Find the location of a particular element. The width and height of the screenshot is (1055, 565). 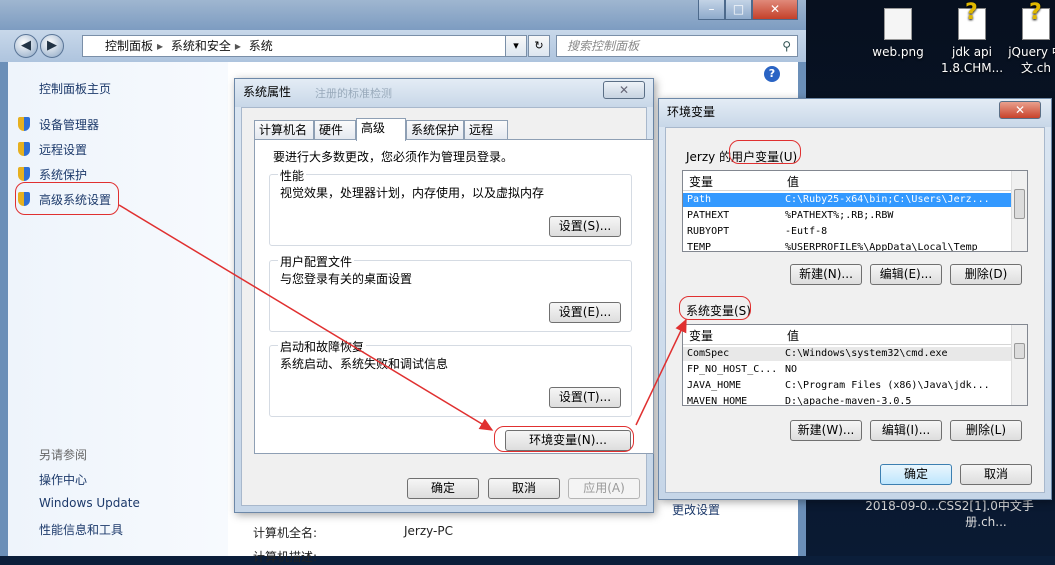

dialog-title: 系统属性 is located at coordinates (444, 93).